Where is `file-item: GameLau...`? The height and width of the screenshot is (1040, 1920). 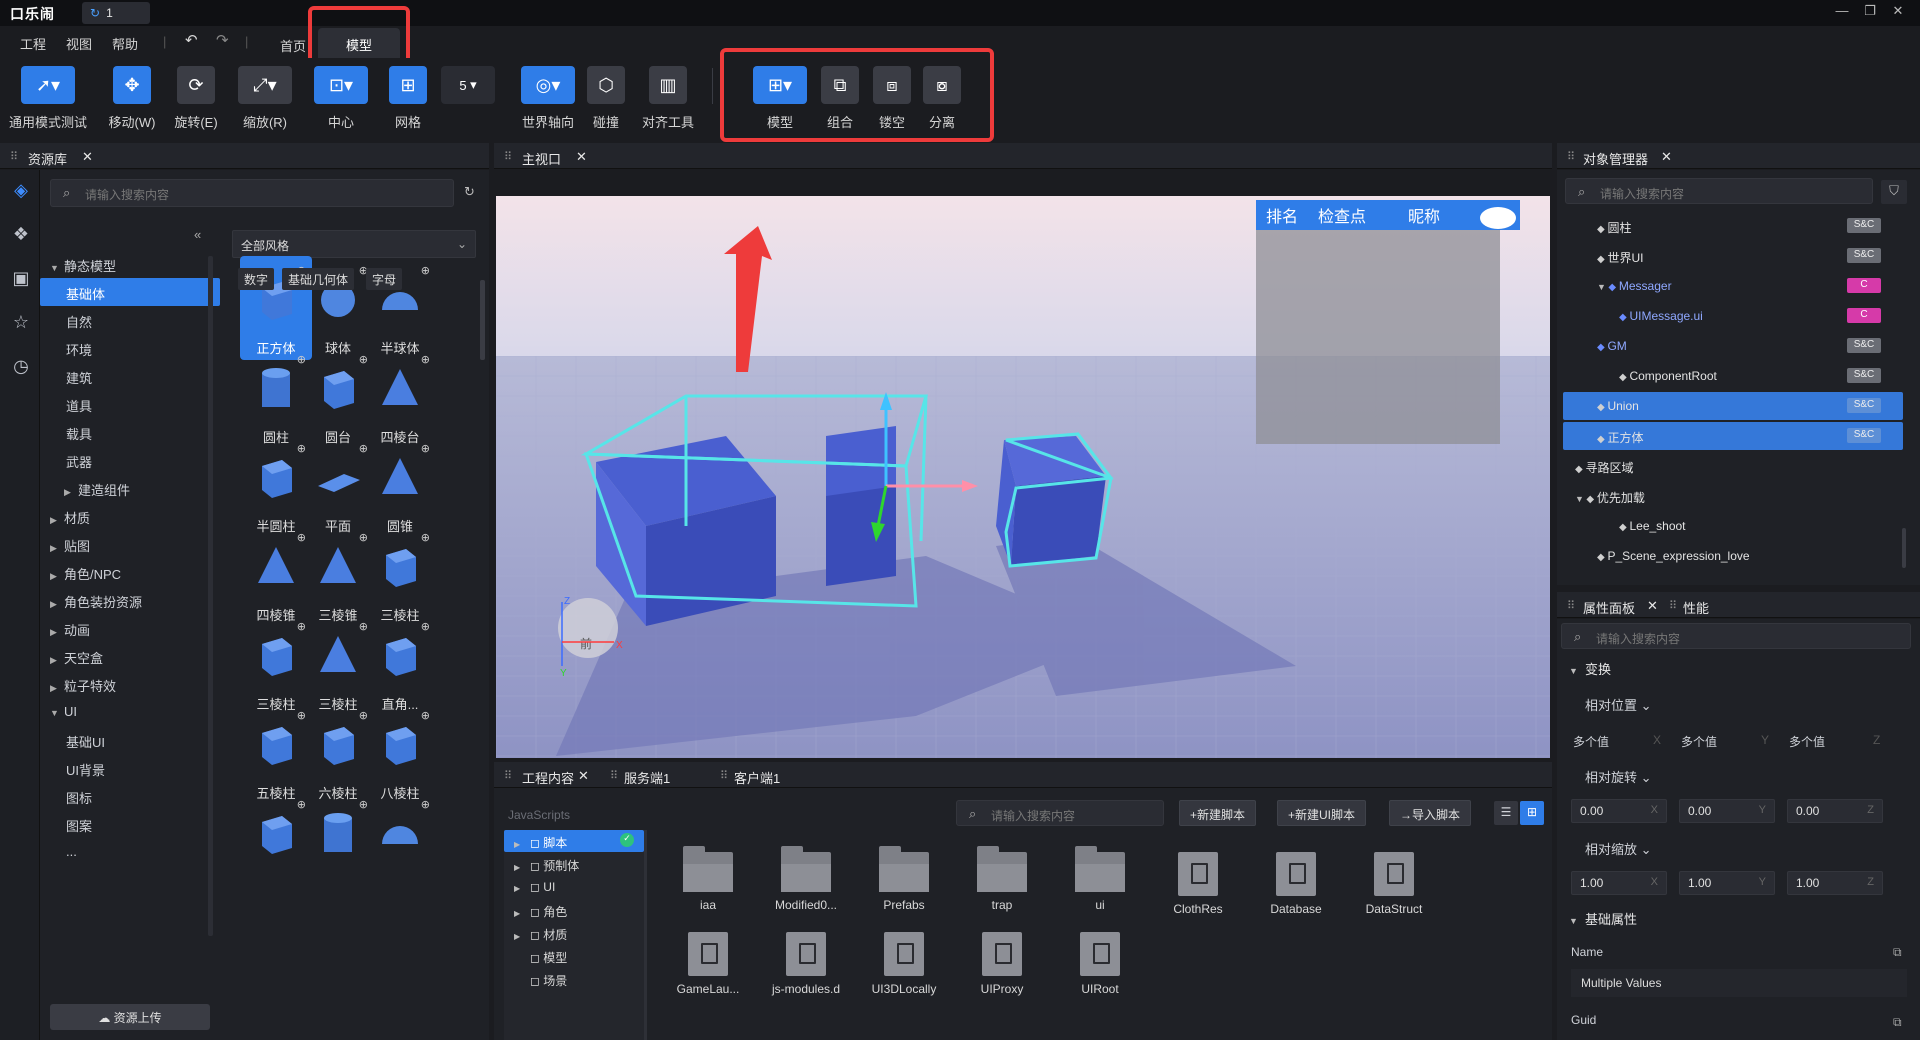 file-item: GameLau... is located at coordinates (708, 964).